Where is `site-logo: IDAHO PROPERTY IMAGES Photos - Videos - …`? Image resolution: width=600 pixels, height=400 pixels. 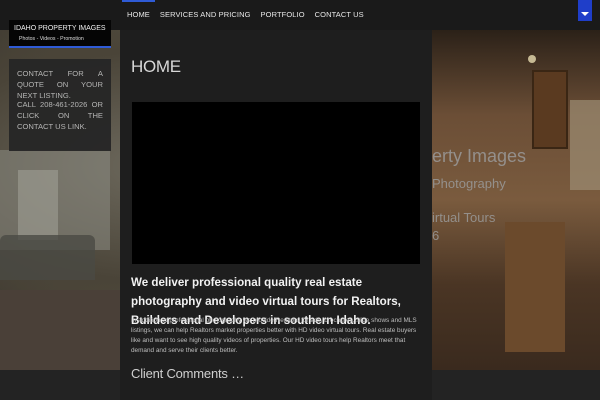
site-logo: IDAHO PROPERTY IMAGES Photos - Videos - … is located at coordinates (60, 34).